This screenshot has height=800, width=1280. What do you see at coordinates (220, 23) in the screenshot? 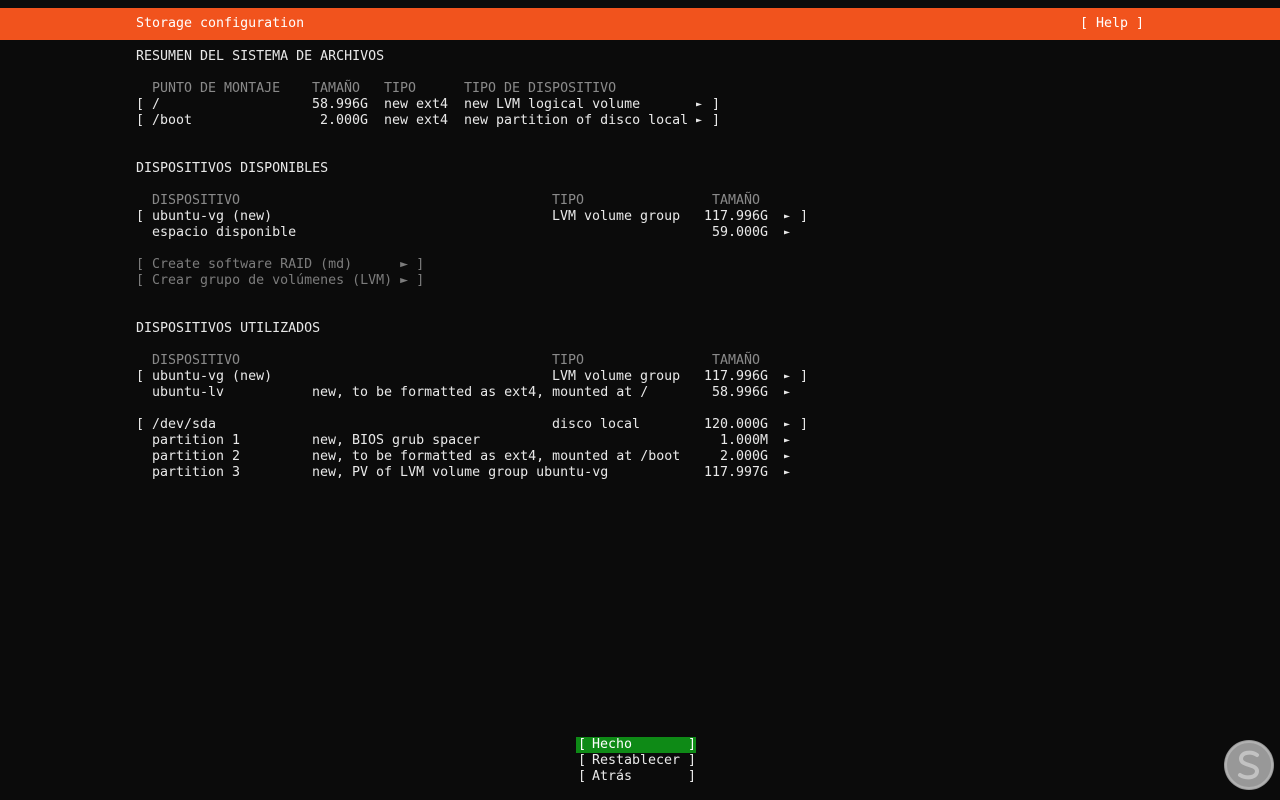
I see `page-title: Storage configuration` at bounding box center [220, 23].